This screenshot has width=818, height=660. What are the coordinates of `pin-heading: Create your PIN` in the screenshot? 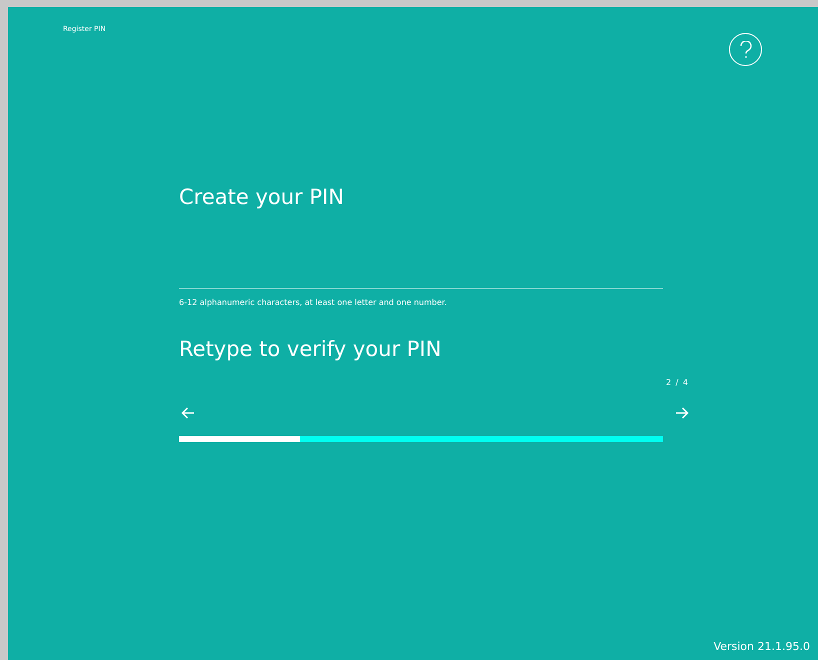 It's located at (262, 197).